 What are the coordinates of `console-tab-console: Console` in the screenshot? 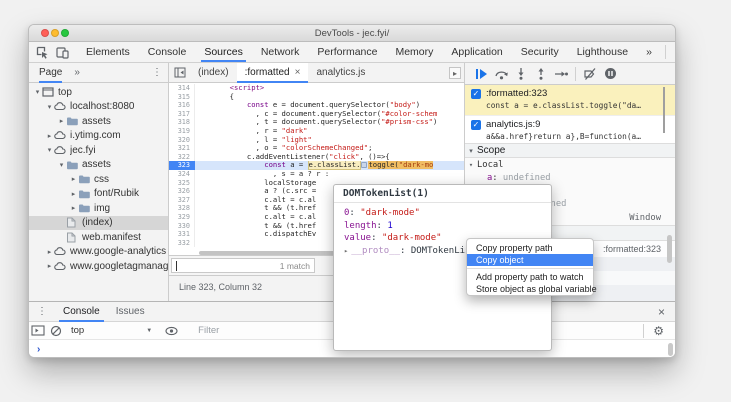 It's located at (81, 312).